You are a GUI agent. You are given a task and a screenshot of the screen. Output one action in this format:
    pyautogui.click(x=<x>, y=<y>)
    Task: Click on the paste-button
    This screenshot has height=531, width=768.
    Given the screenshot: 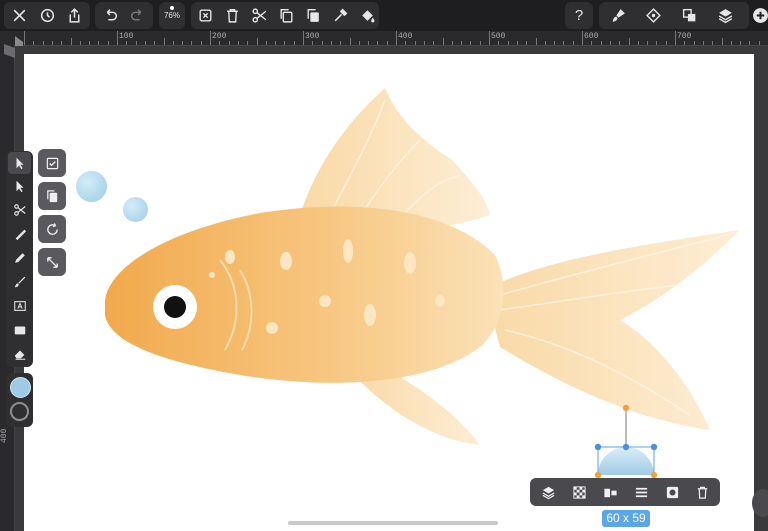 What is the action you would take?
    pyautogui.click(x=313, y=15)
    